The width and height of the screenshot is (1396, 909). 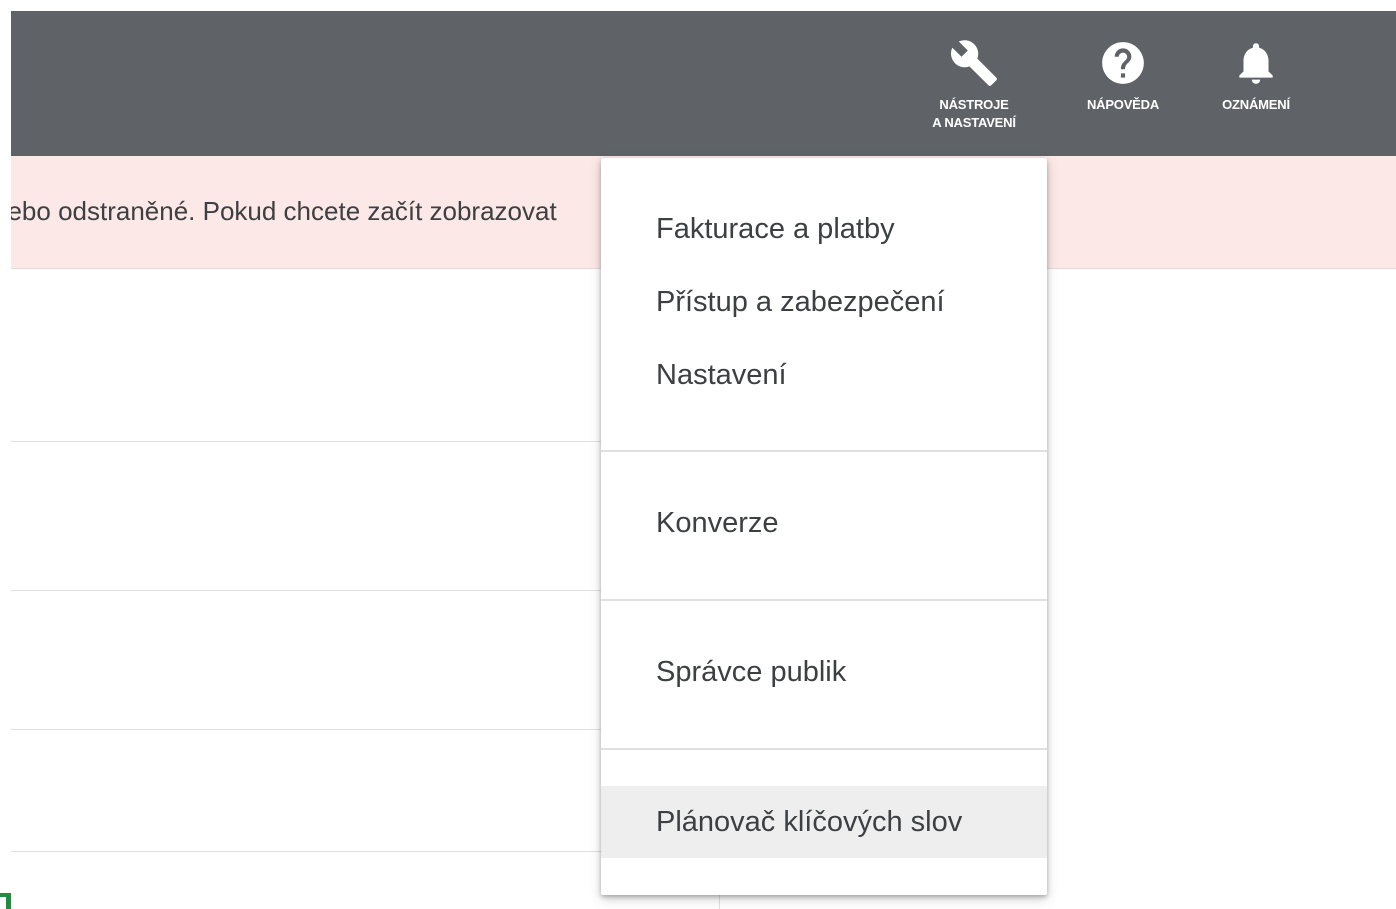 I want to click on menu-item-settings: Nastavení, so click(x=824, y=375).